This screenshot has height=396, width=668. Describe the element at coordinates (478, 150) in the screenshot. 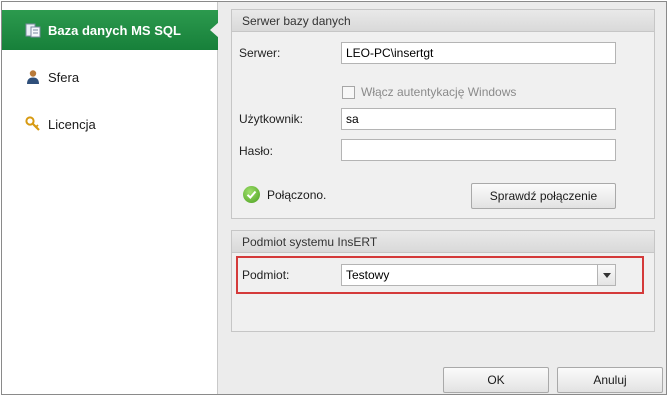

I see `password-input` at that location.